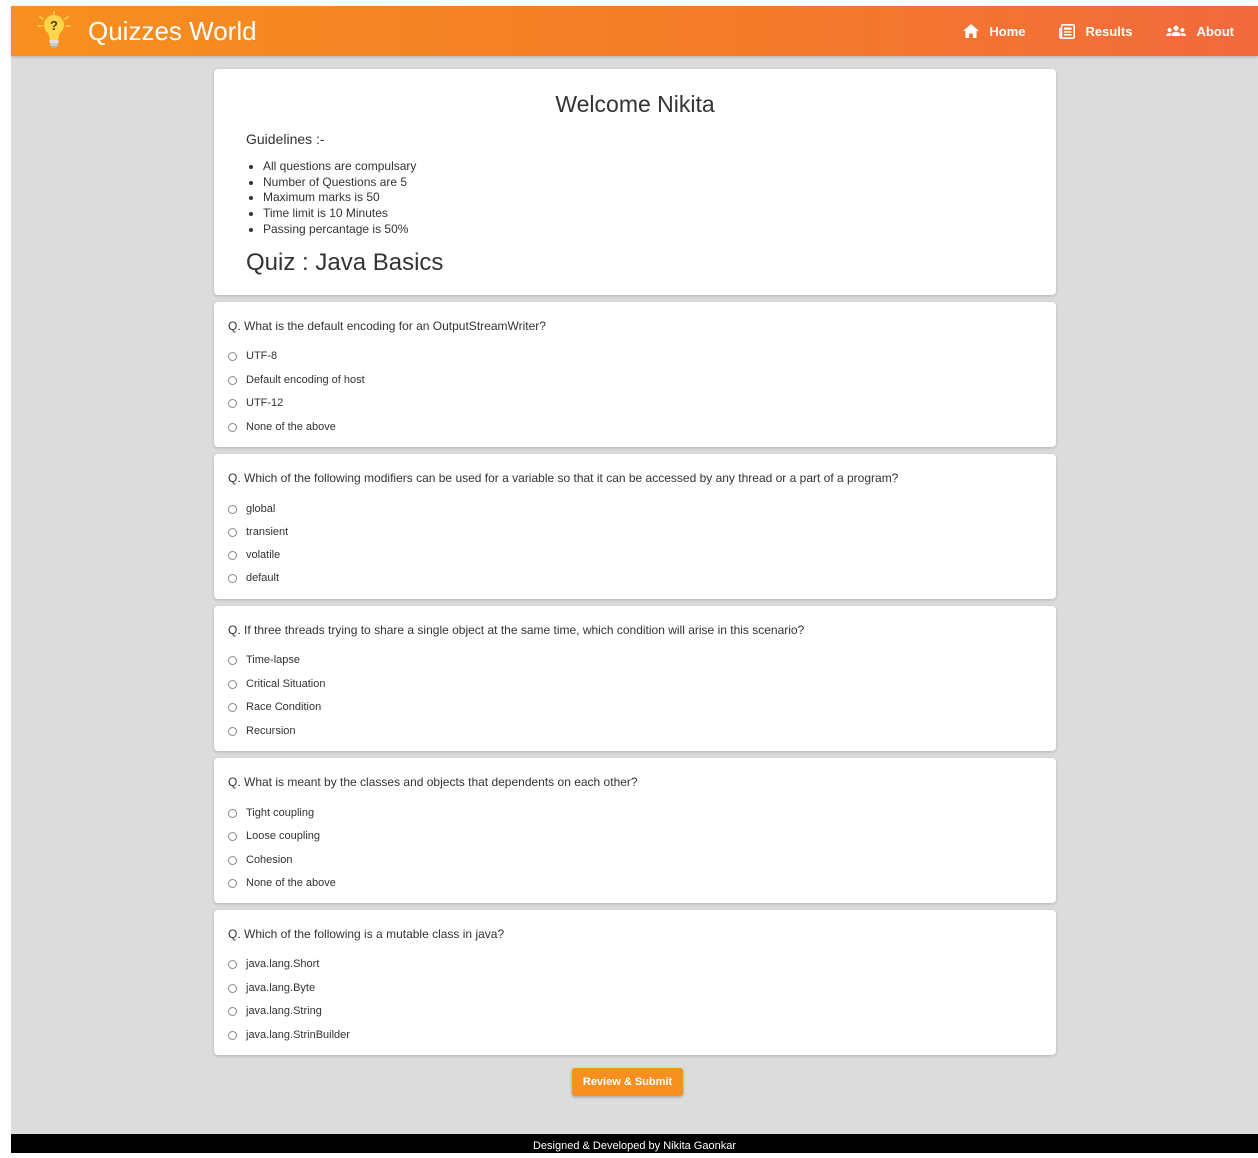  Describe the element at coordinates (286, 684) in the screenshot. I see `option-label: Critical Situation` at that location.